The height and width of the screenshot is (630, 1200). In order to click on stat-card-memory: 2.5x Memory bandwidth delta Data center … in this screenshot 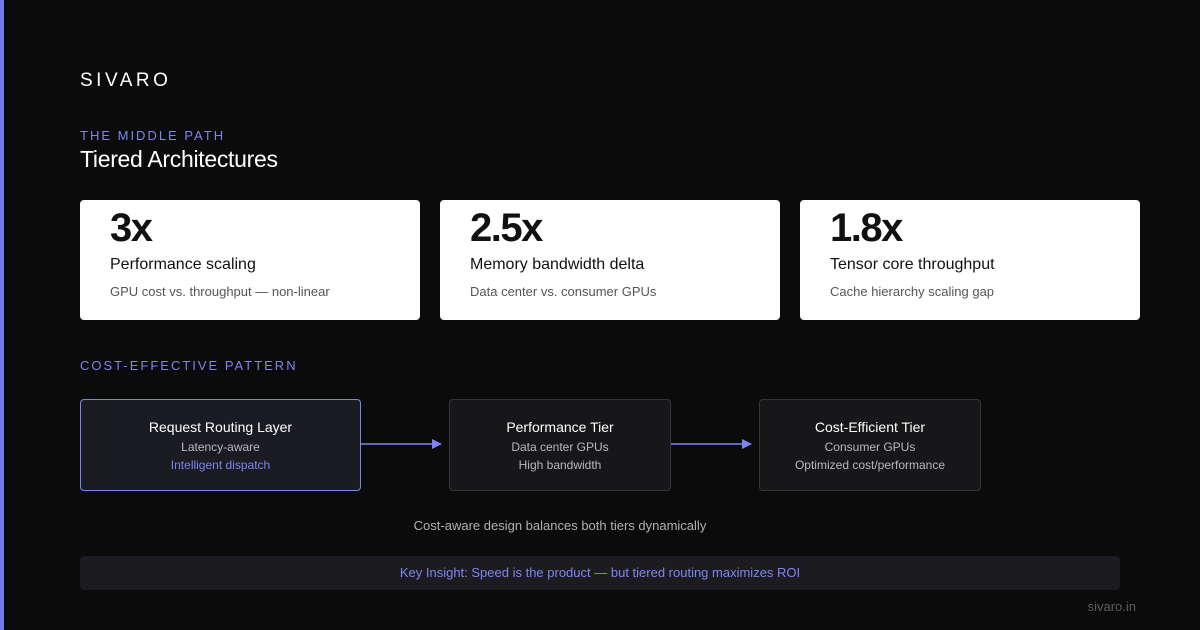, I will do `click(610, 260)`.